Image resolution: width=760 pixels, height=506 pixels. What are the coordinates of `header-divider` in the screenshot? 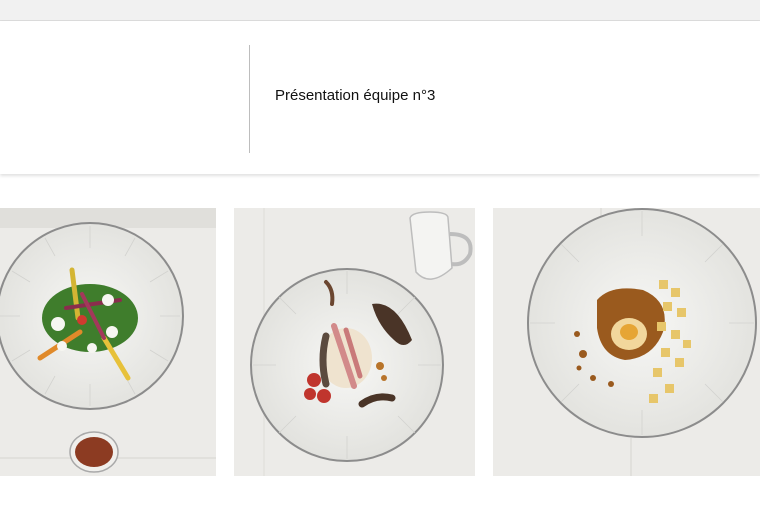 It's located at (249, 99).